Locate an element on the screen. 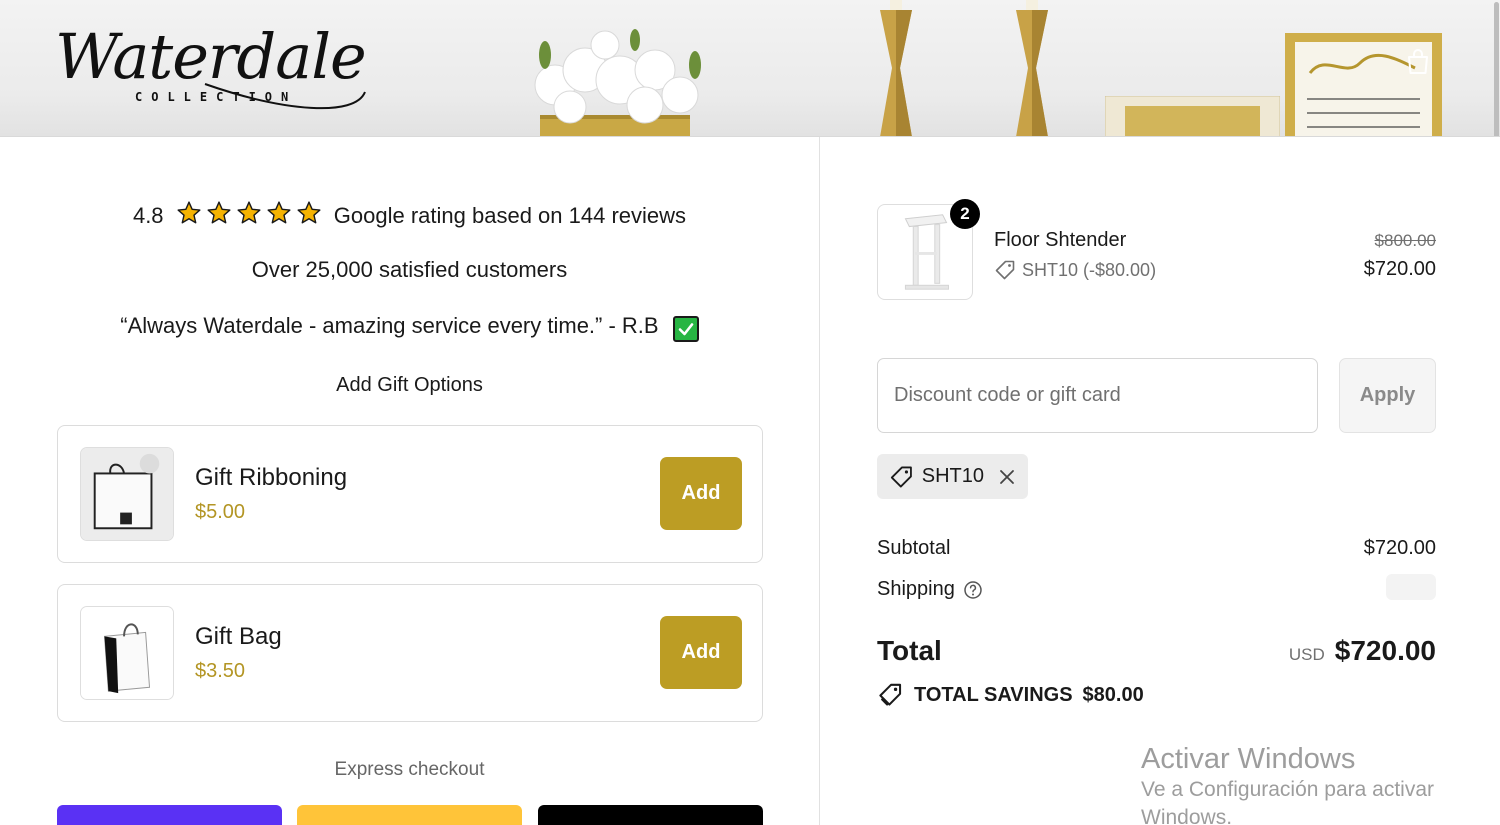  gpay-button is located at coordinates (650, 815).